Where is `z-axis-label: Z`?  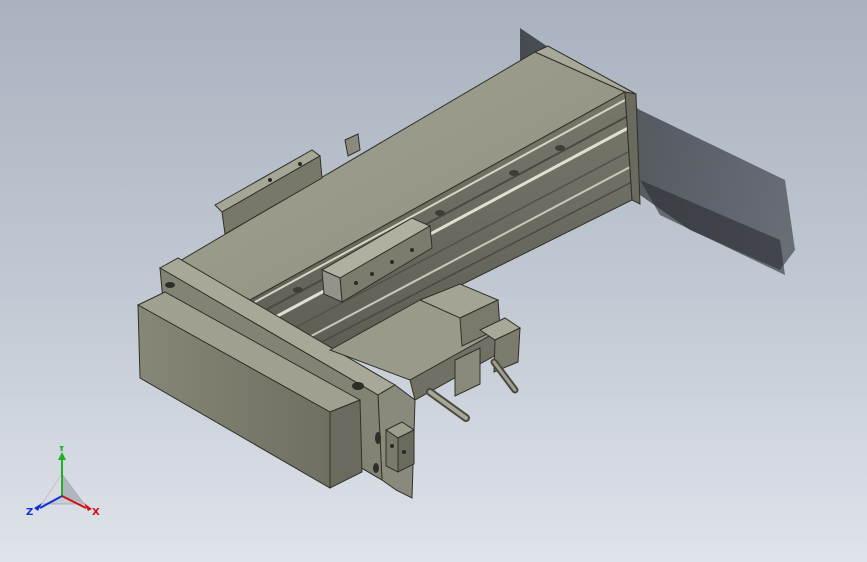 z-axis-label: Z is located at coordinates (29, 512).